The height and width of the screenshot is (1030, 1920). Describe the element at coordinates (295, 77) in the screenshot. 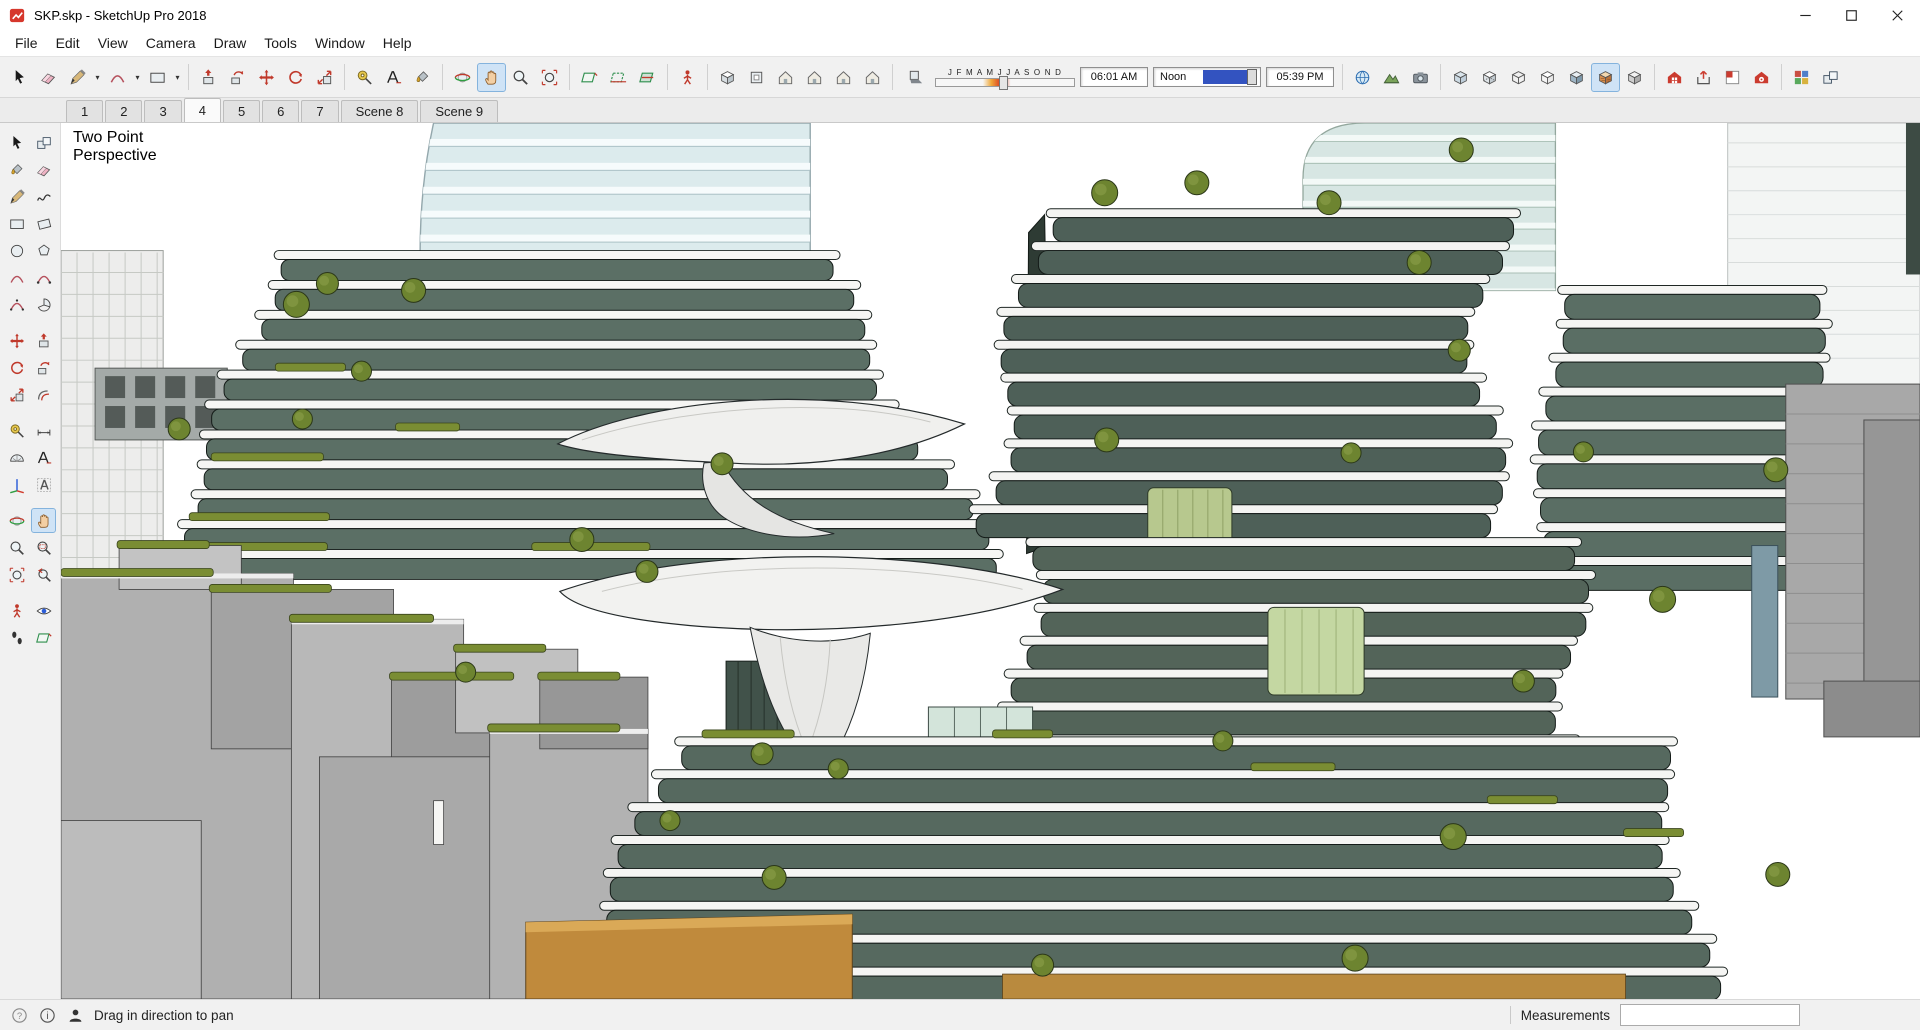

I see `rotate-button` at that location.